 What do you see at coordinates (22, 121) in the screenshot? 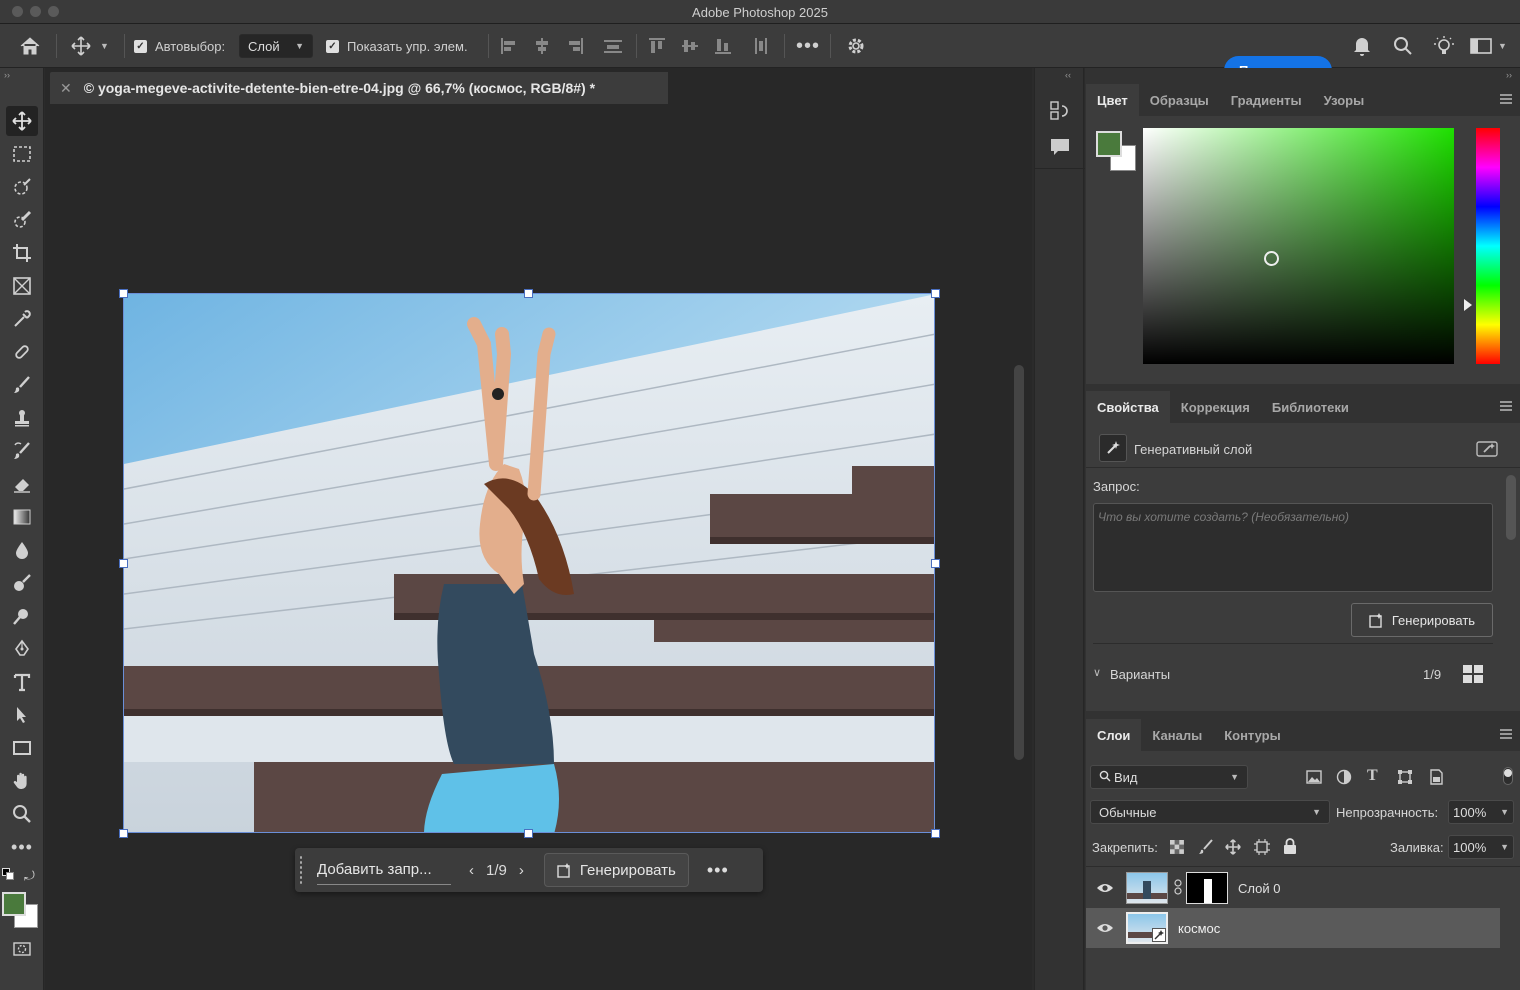
I see `move-tool-icon` at bounding box center [22, 121].